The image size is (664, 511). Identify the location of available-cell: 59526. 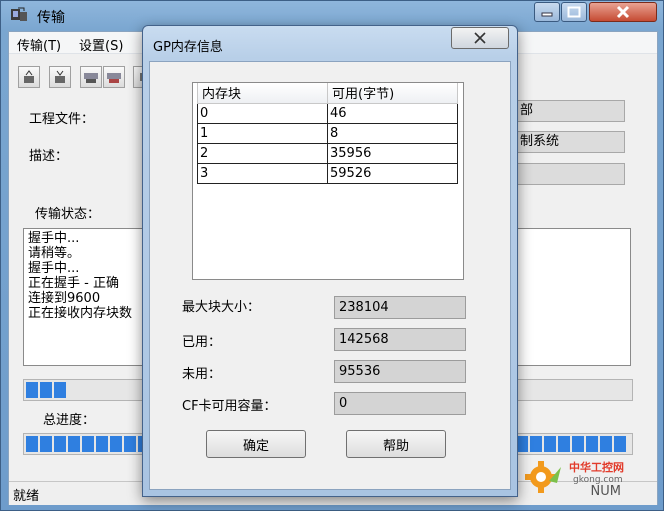
(392, 173).